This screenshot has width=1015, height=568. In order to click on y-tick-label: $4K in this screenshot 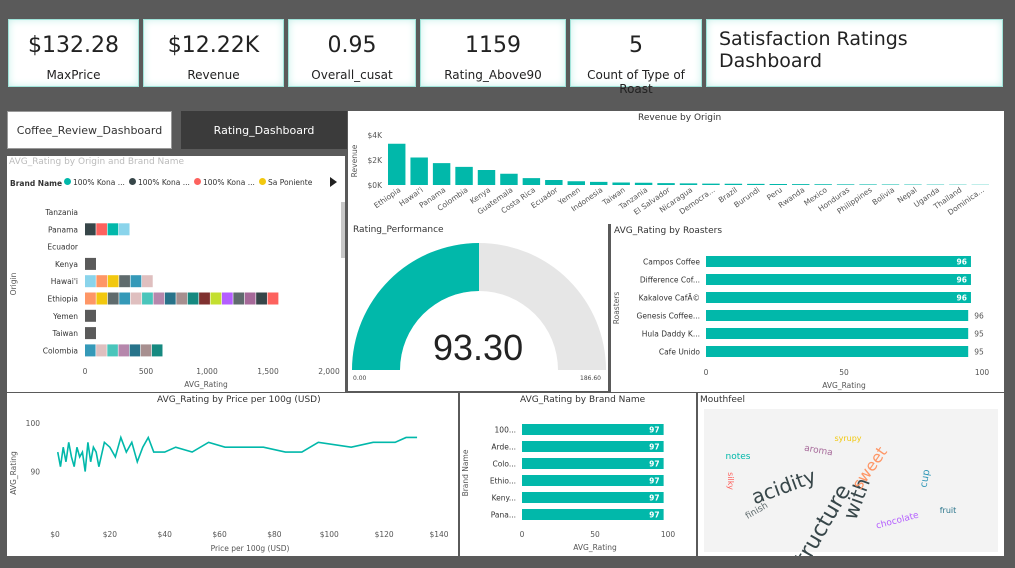, I will do `click(376, 135)`.